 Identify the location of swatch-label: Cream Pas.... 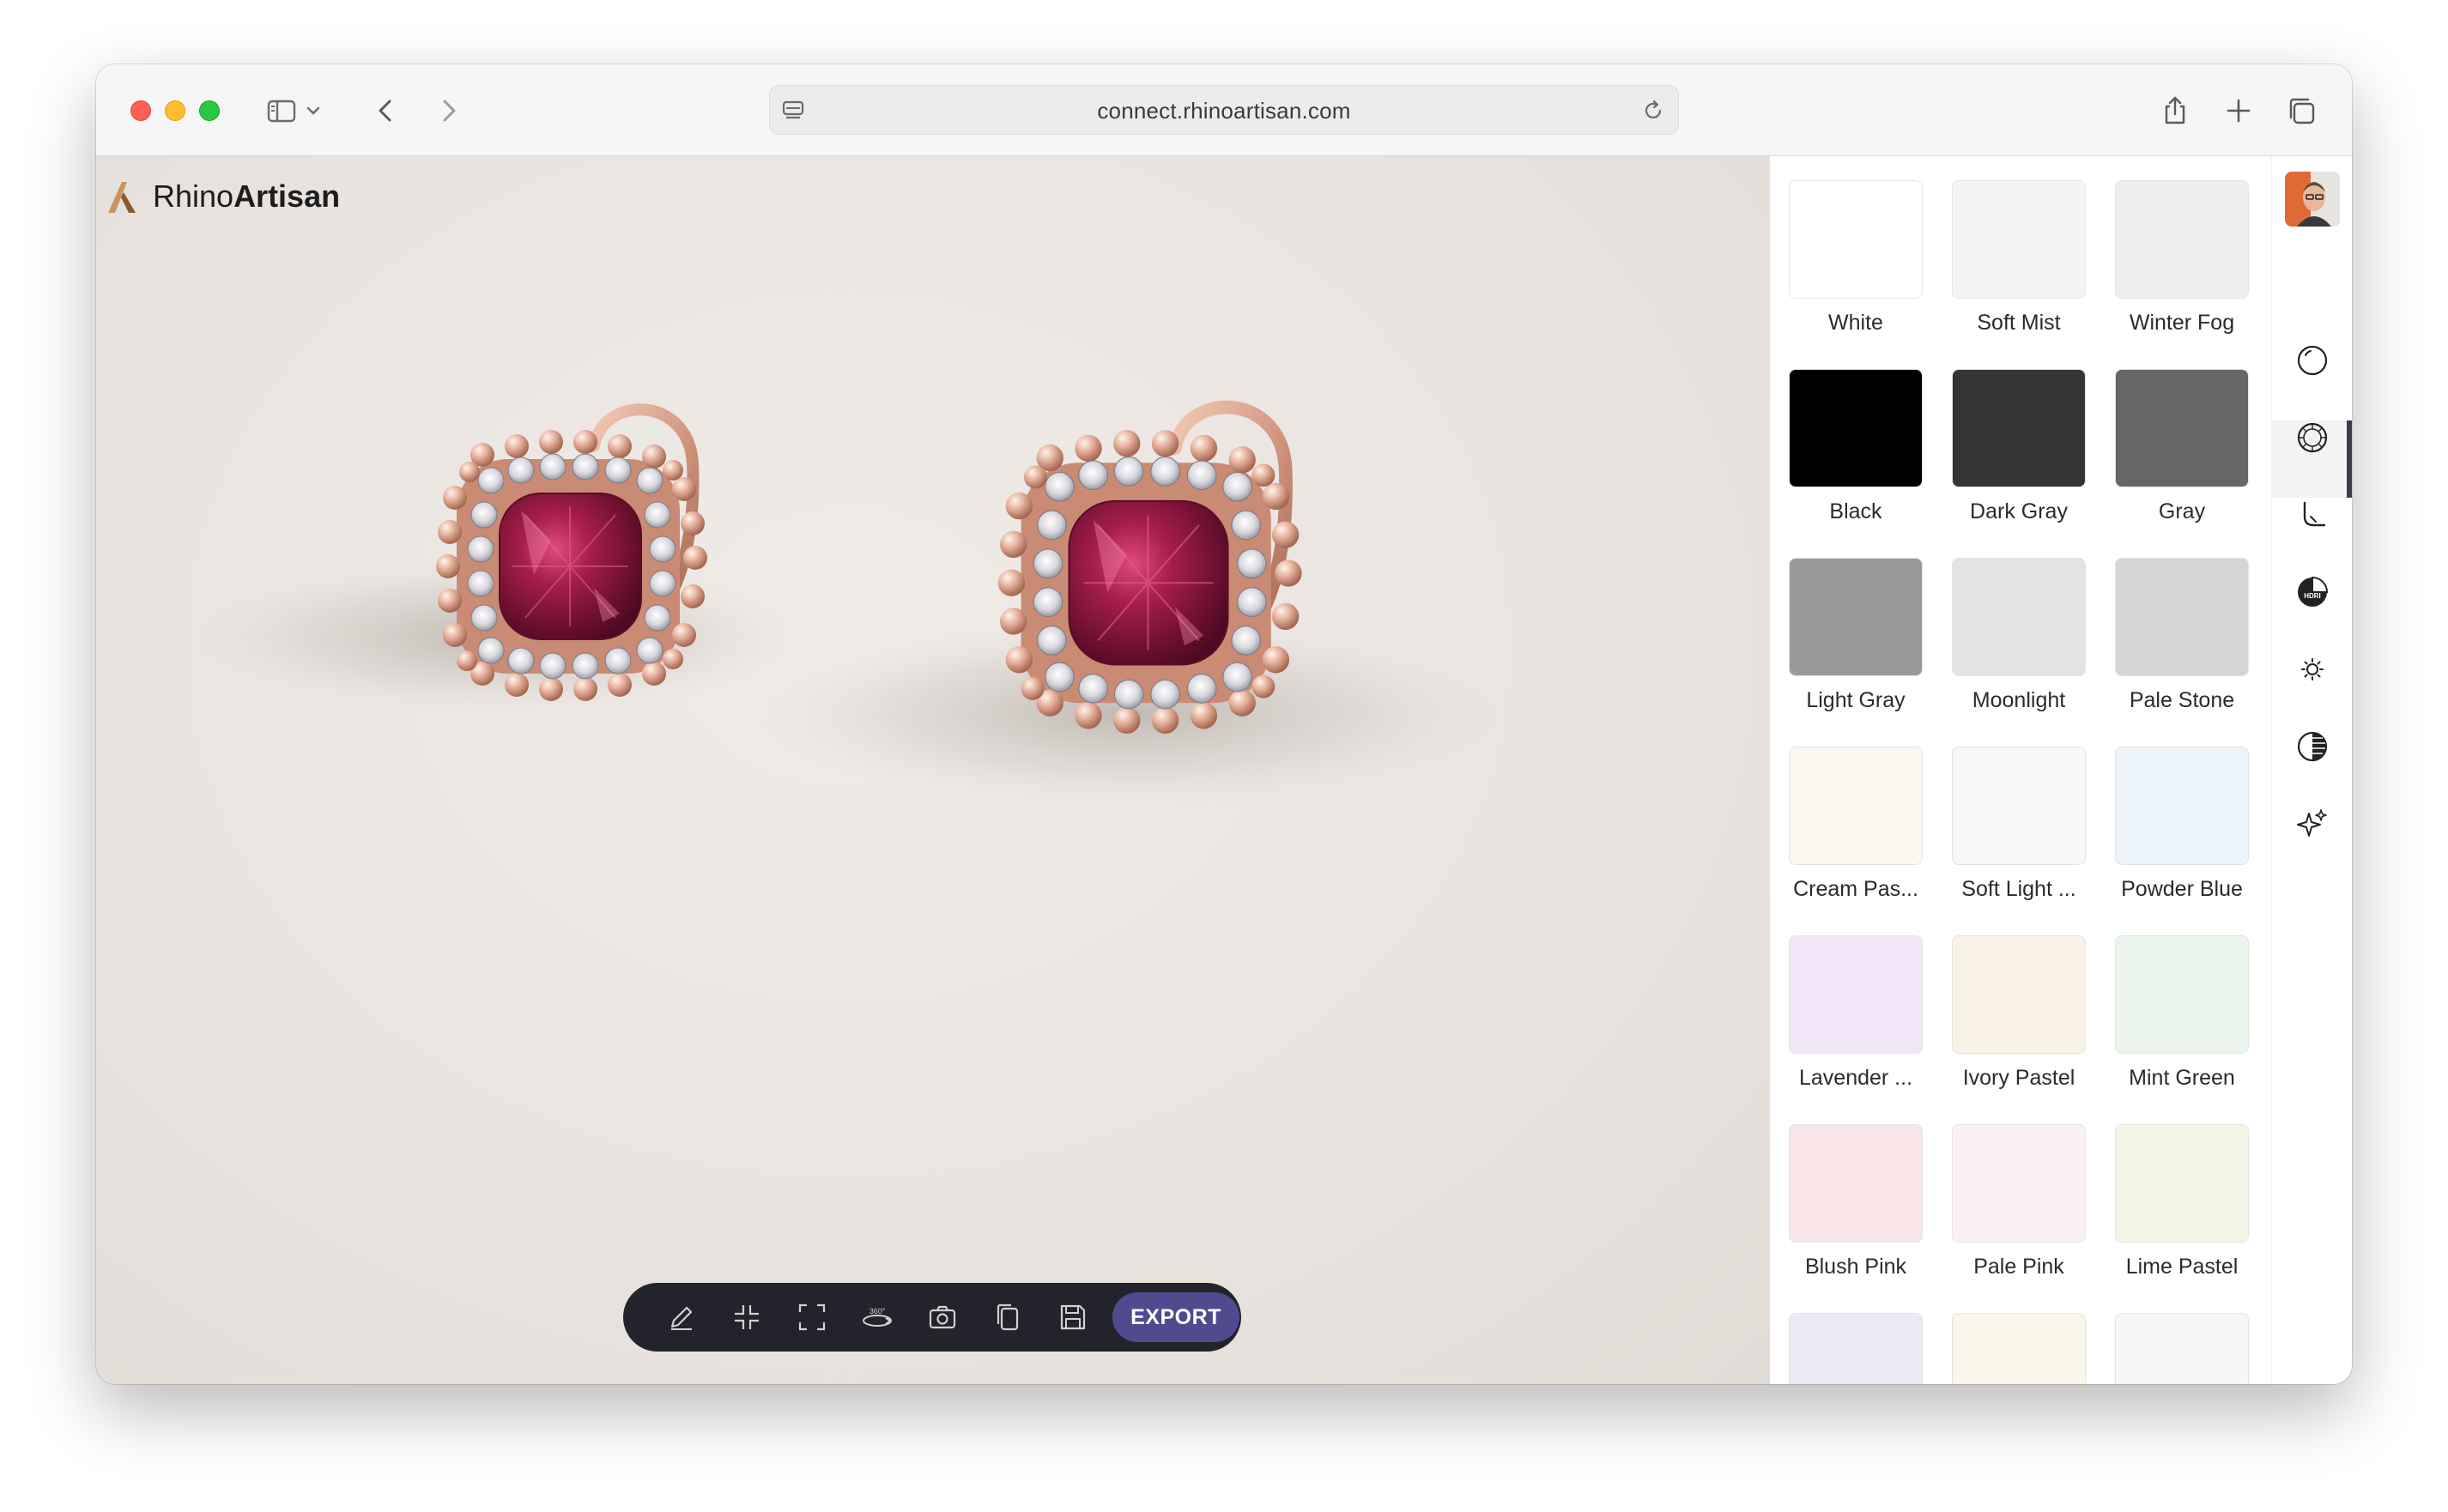
(1855, 889).